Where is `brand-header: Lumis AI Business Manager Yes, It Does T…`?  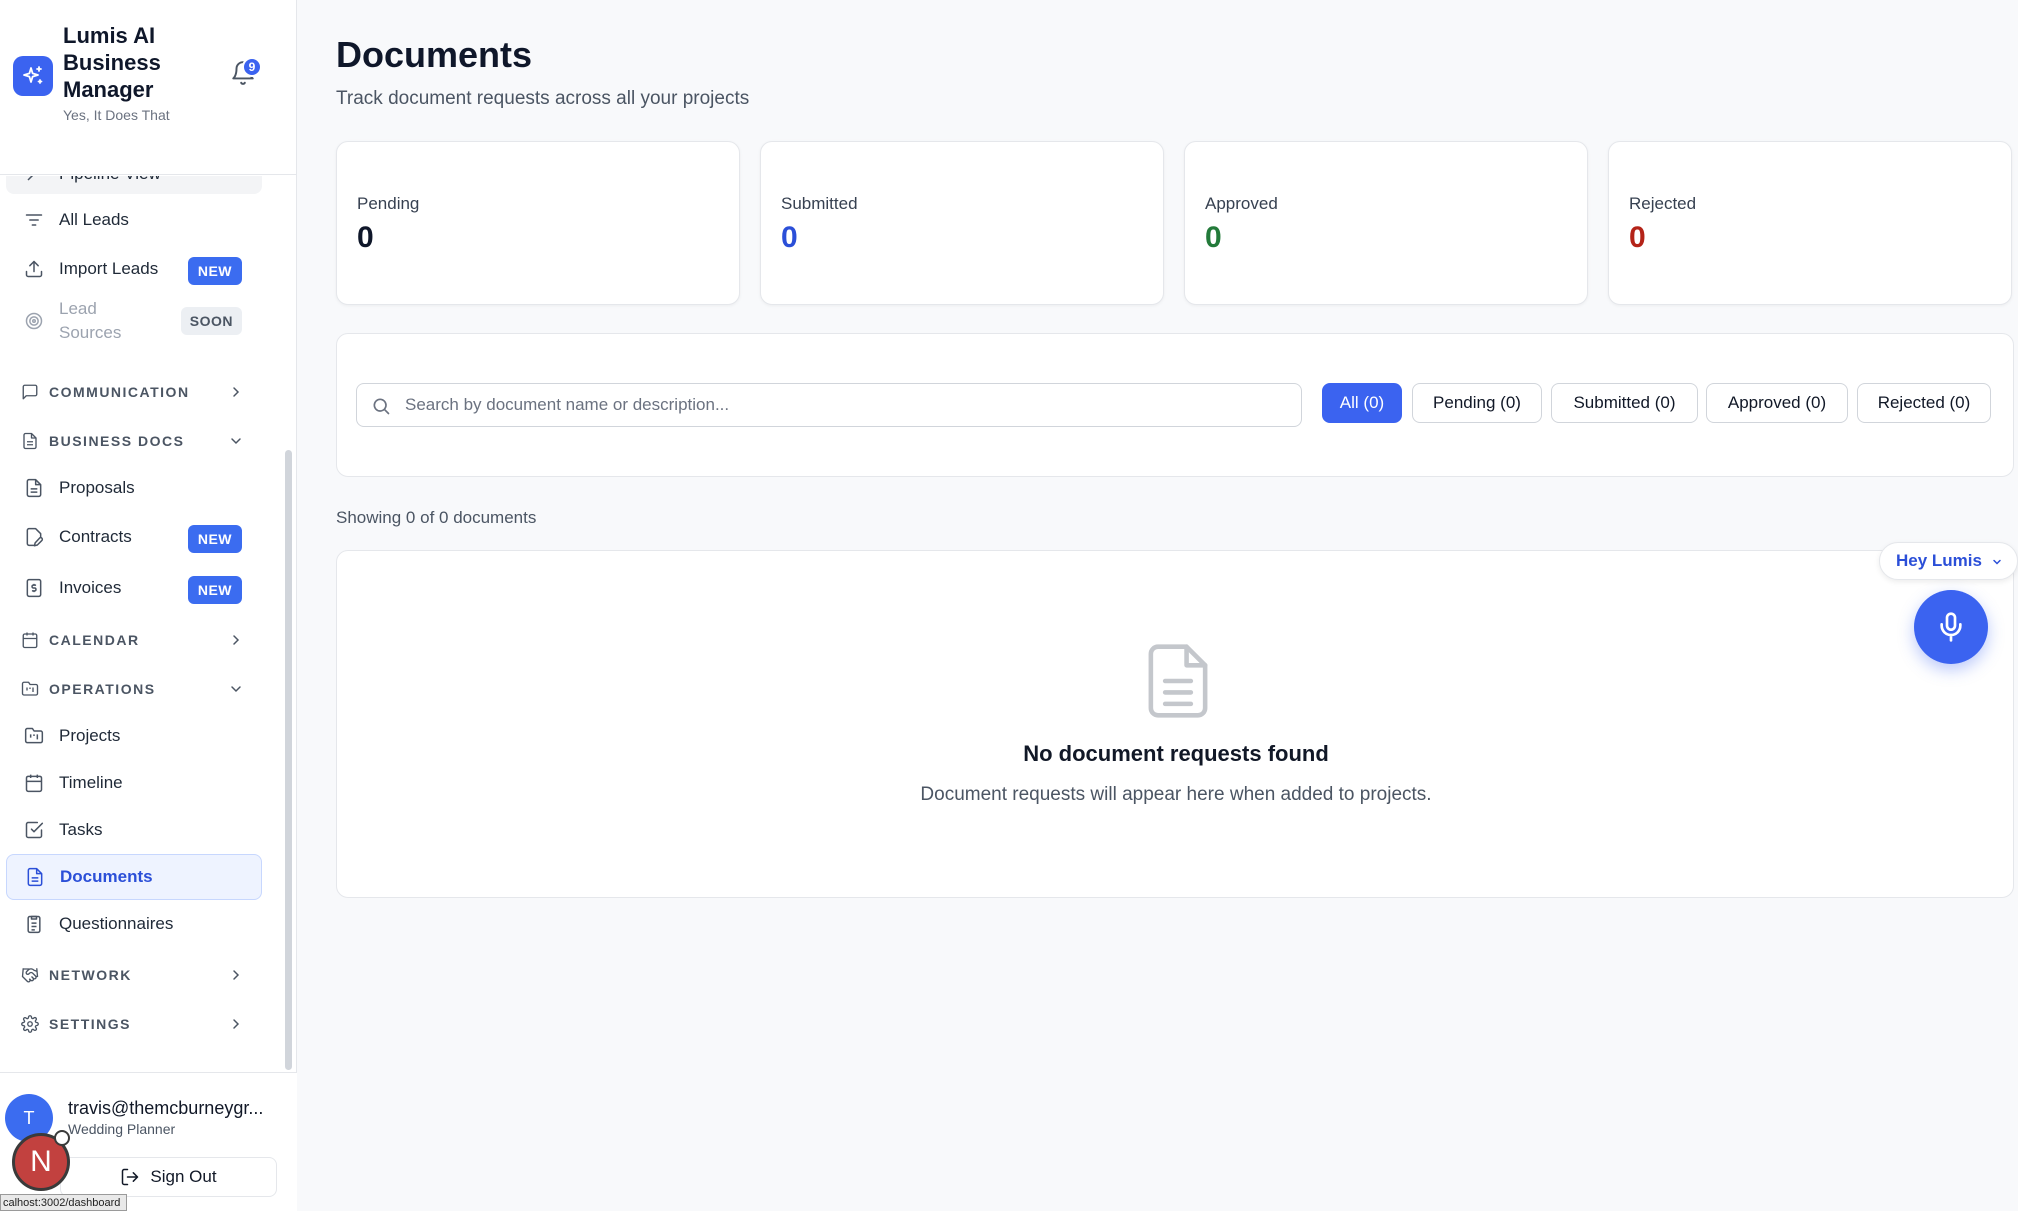
brand-header: Lumis AI Business Manager Yes, It Does T… is located at coordinates (148, 87).